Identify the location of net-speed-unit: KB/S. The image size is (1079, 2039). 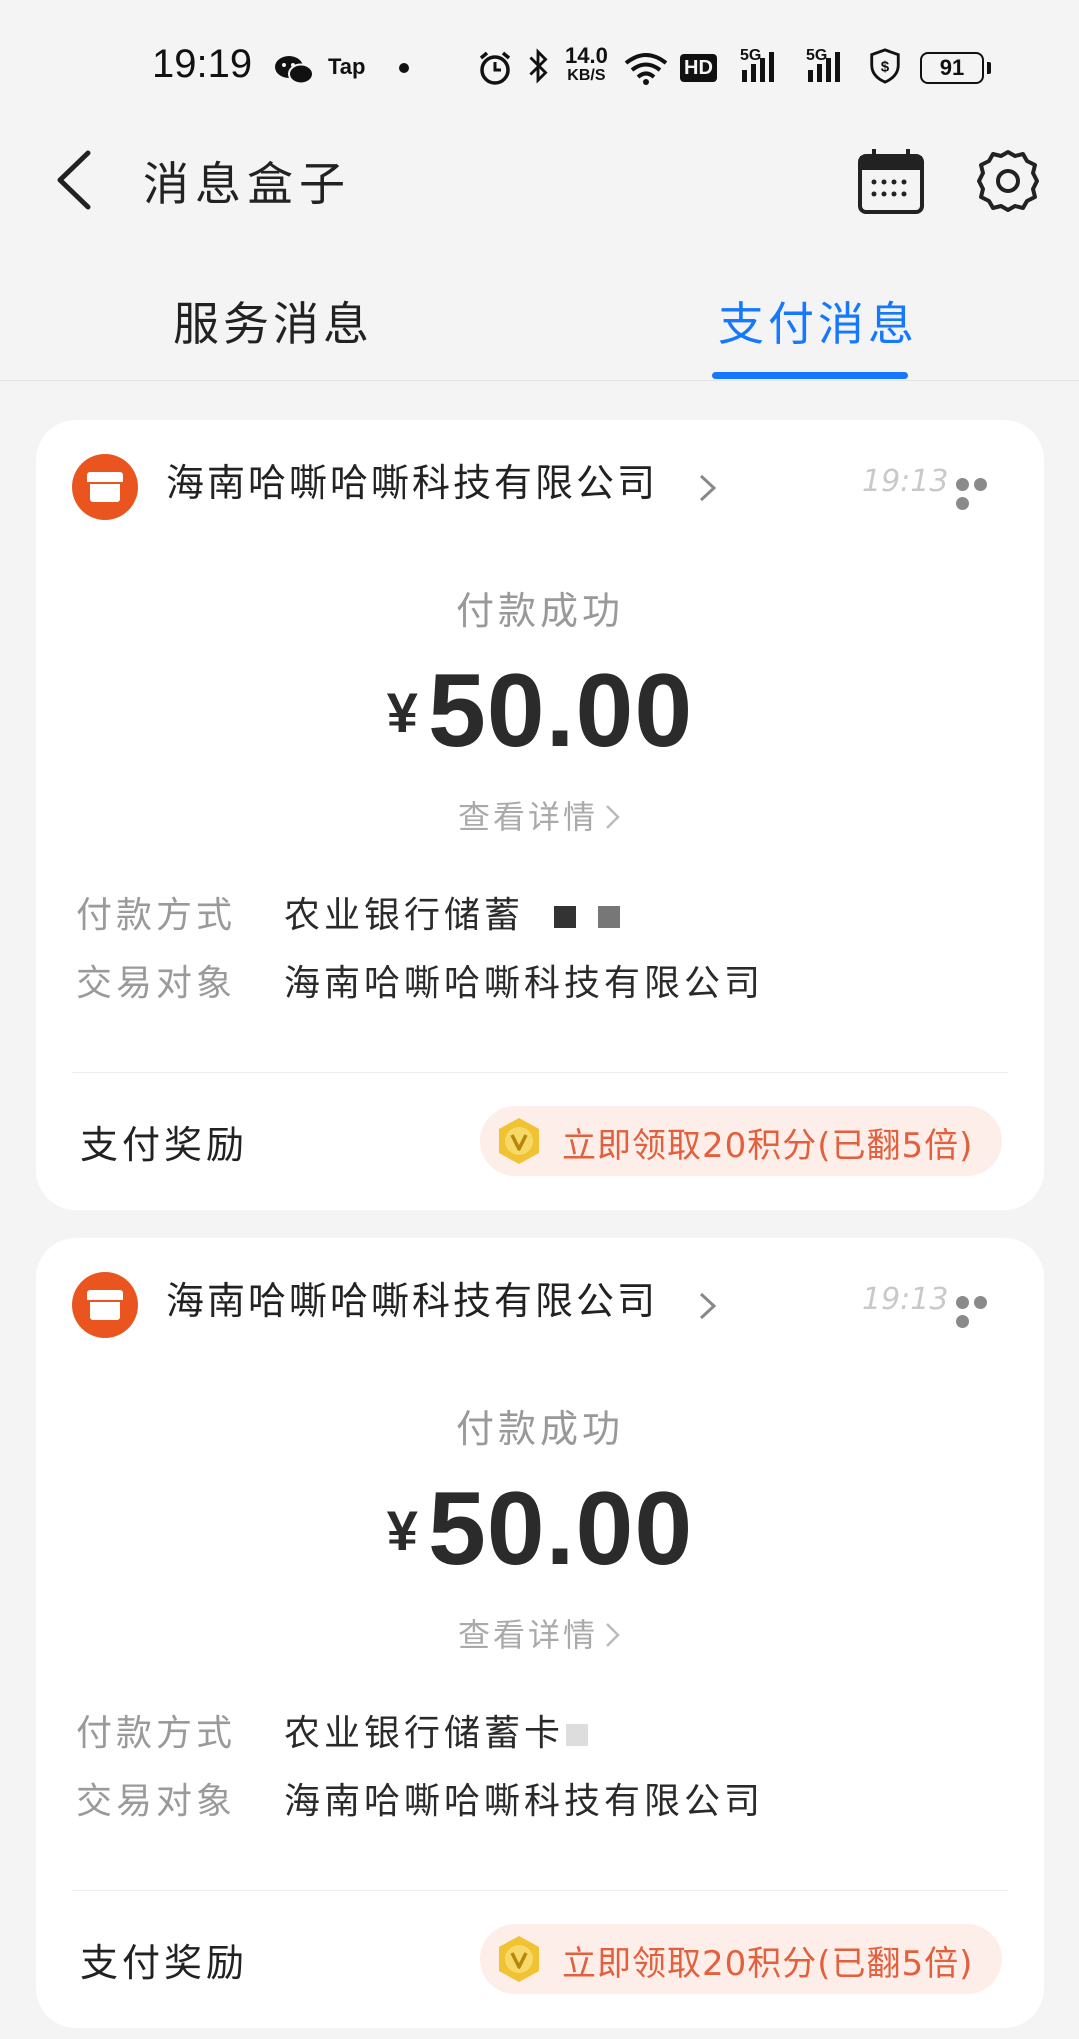
(586, 75).